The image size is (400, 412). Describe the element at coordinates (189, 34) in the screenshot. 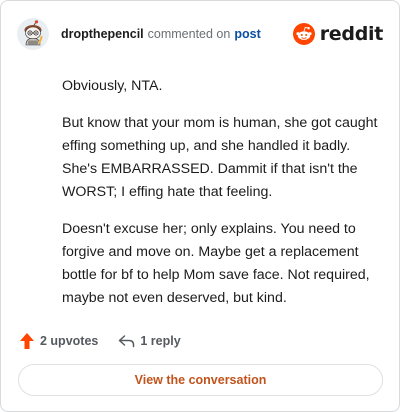

I see `action-text: commented on` at that location.